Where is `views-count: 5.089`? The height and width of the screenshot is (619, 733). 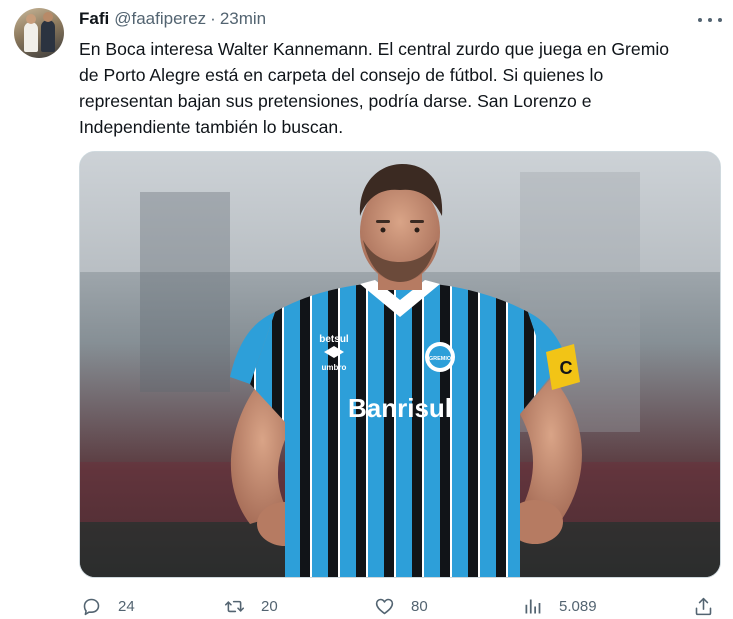 views-count: 5.089 is located at coordinates (578, 606).